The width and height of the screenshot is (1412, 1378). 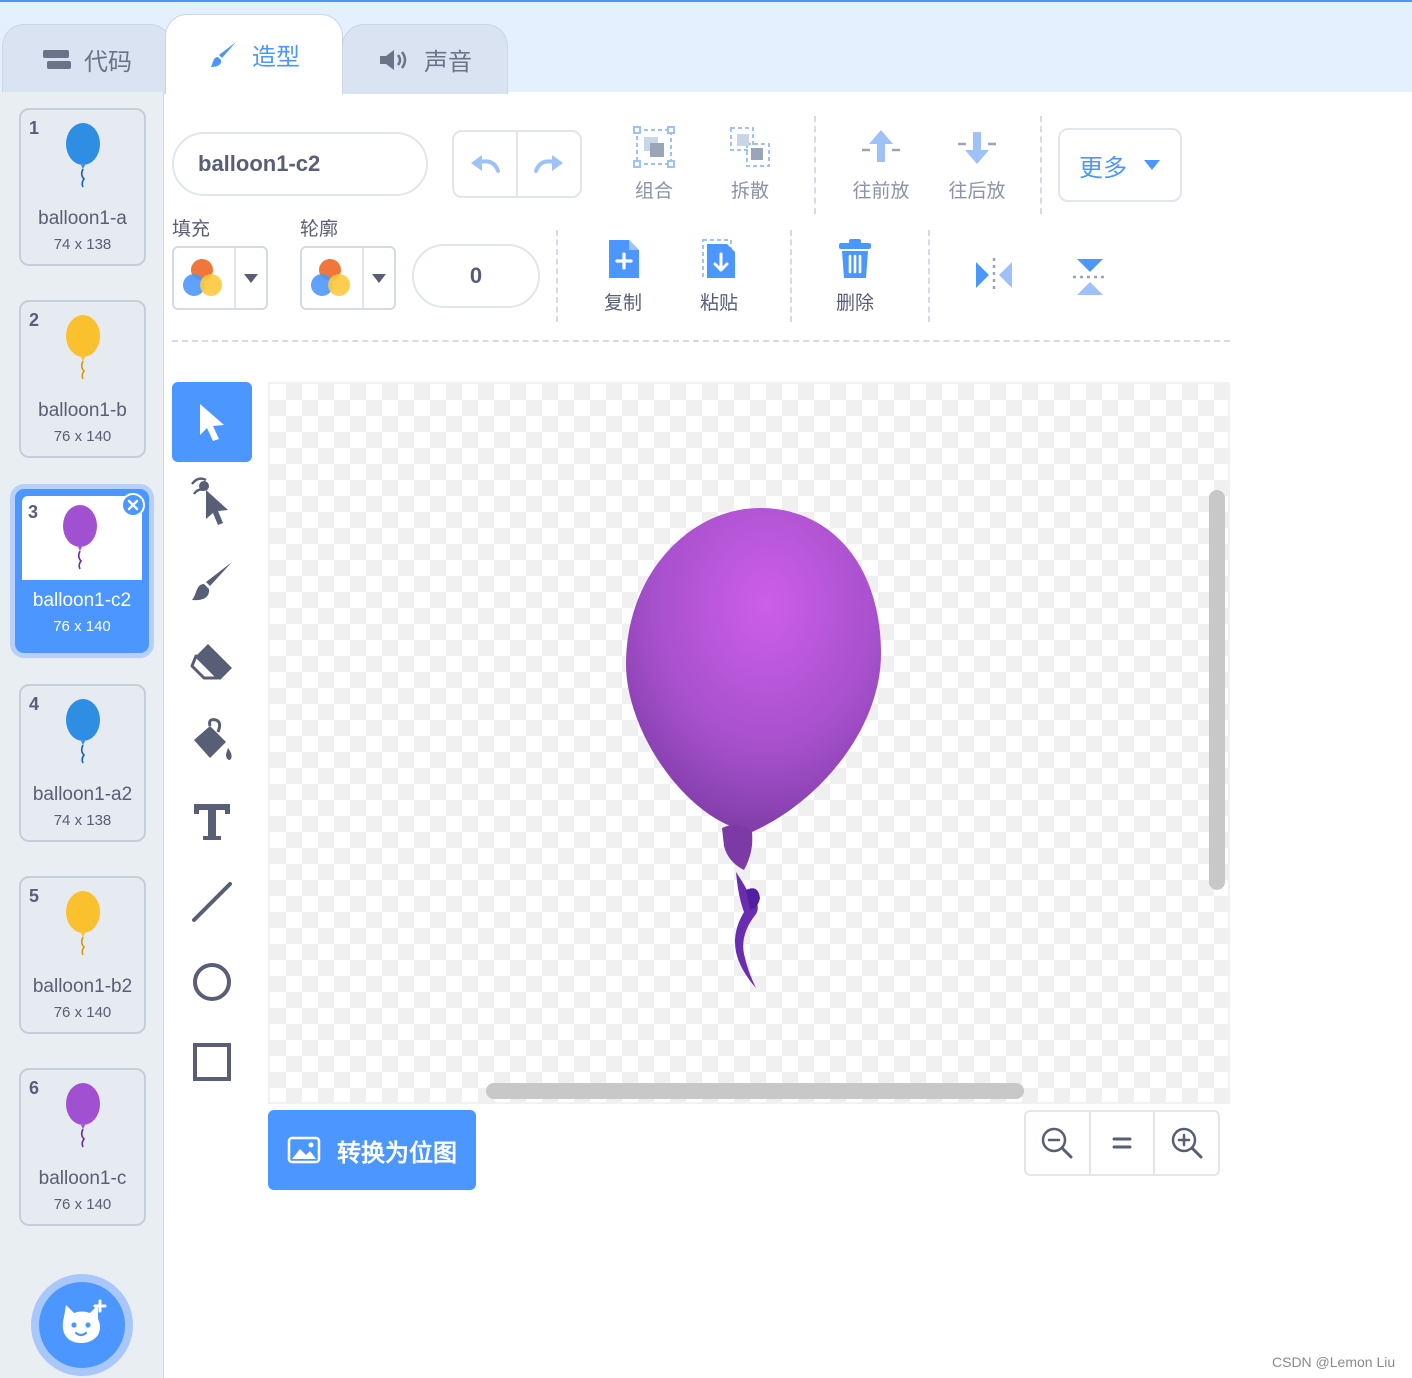 I want to click on fill-label: 填充, so click(x=191, y=229).